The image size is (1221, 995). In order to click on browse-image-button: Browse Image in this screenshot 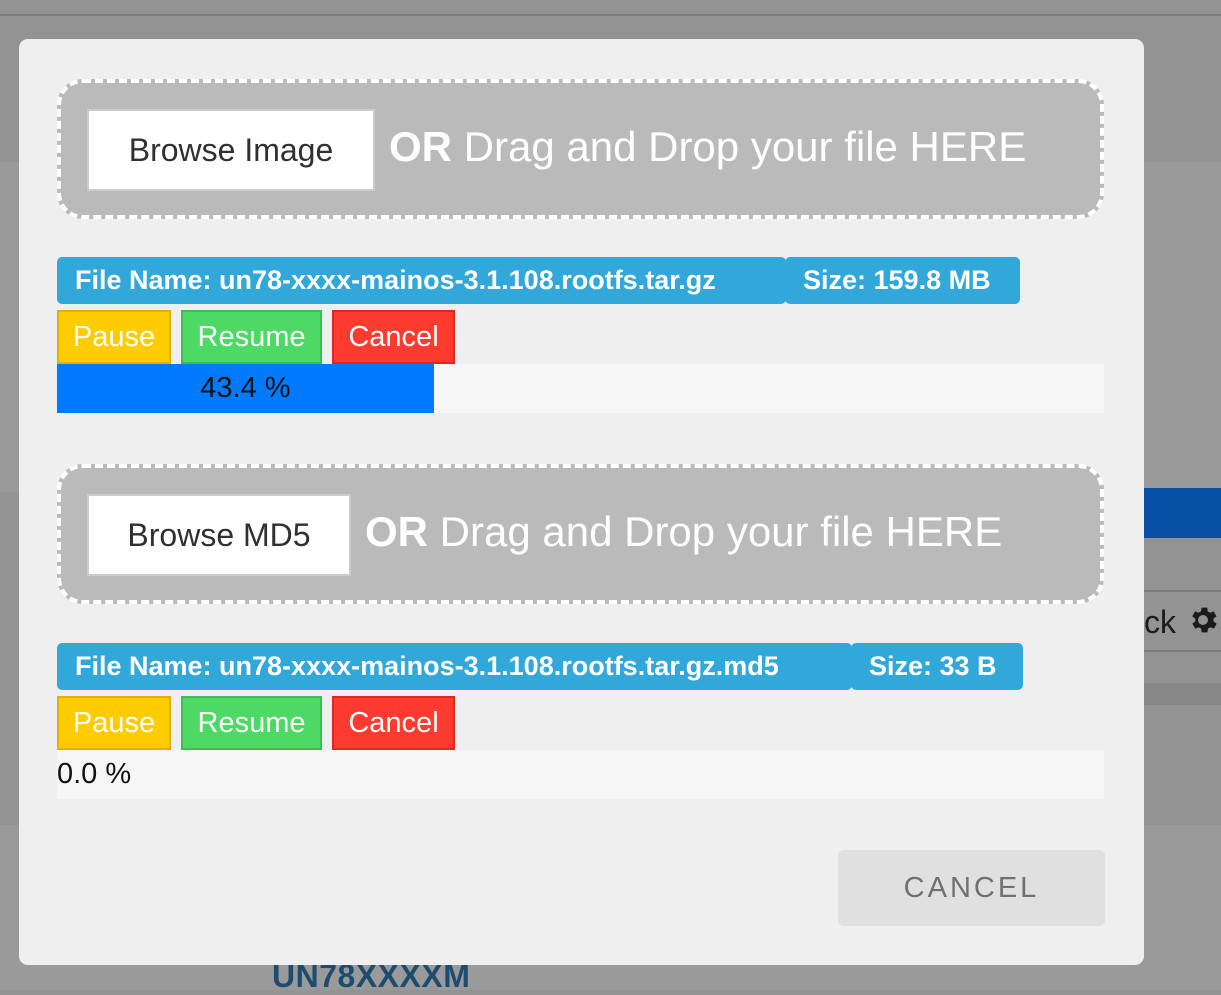, I will do `click(231, 150)`.